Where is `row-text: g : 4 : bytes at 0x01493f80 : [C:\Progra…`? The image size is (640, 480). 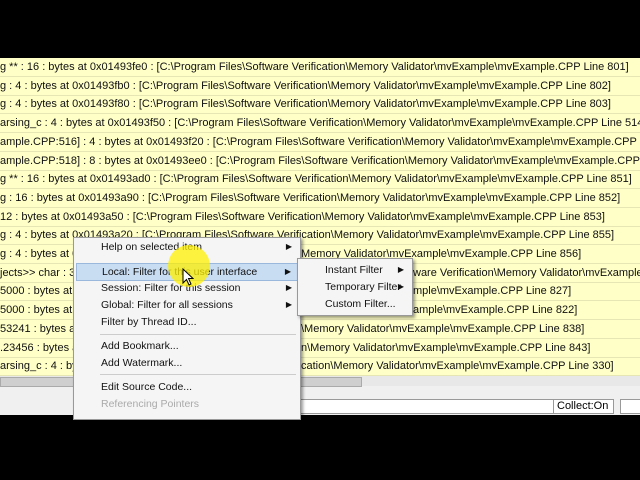 row-text: g : 4 : bytes at 0x01493f80 : [C:\Progra… is located at coordinates (305, 104).